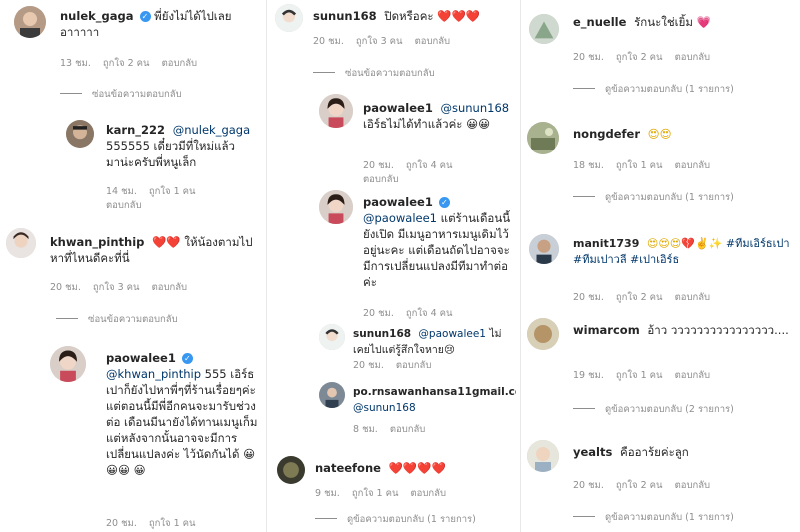 Image resolution: width=800 pixels, height=532 pixels. What do you see at coordinates (683, 22) in the screenshot?
I see `comment-body: e_nuelle รักนะใช่เยิ้ม 💗` at bounding box center [683, 22].